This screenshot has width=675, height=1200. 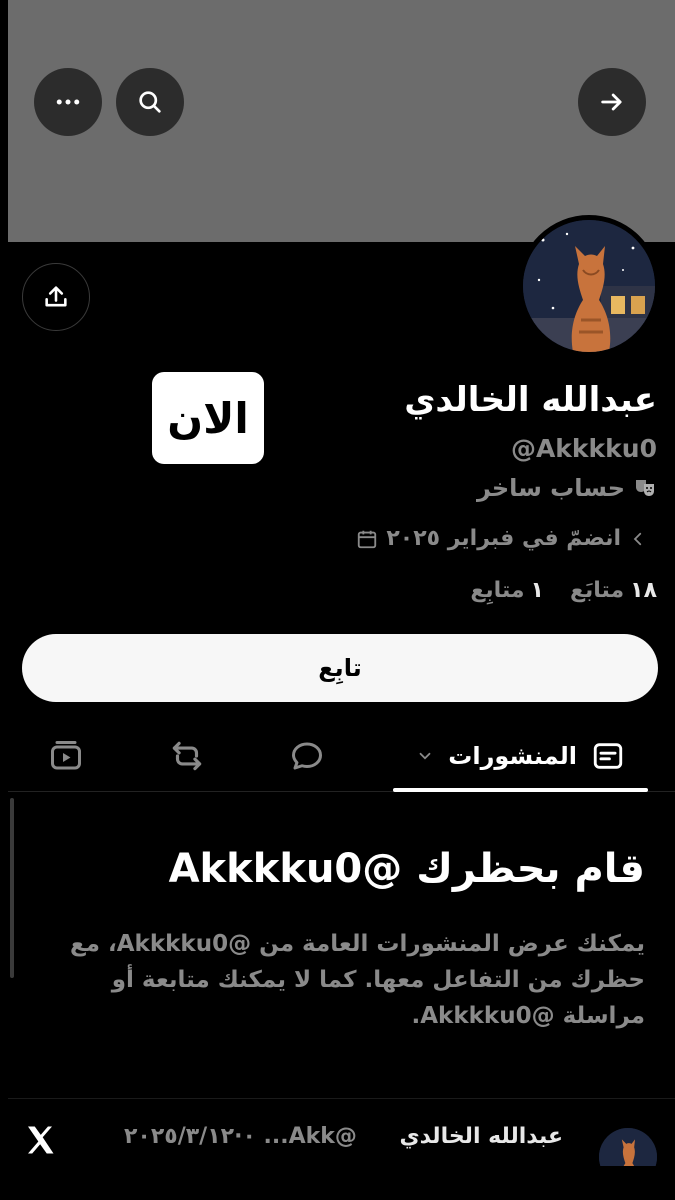 What do you see at coordinates (583, 448) in the screenshot?
I see `username-handle: @Akkkku0` at bounding box center [583, 448].